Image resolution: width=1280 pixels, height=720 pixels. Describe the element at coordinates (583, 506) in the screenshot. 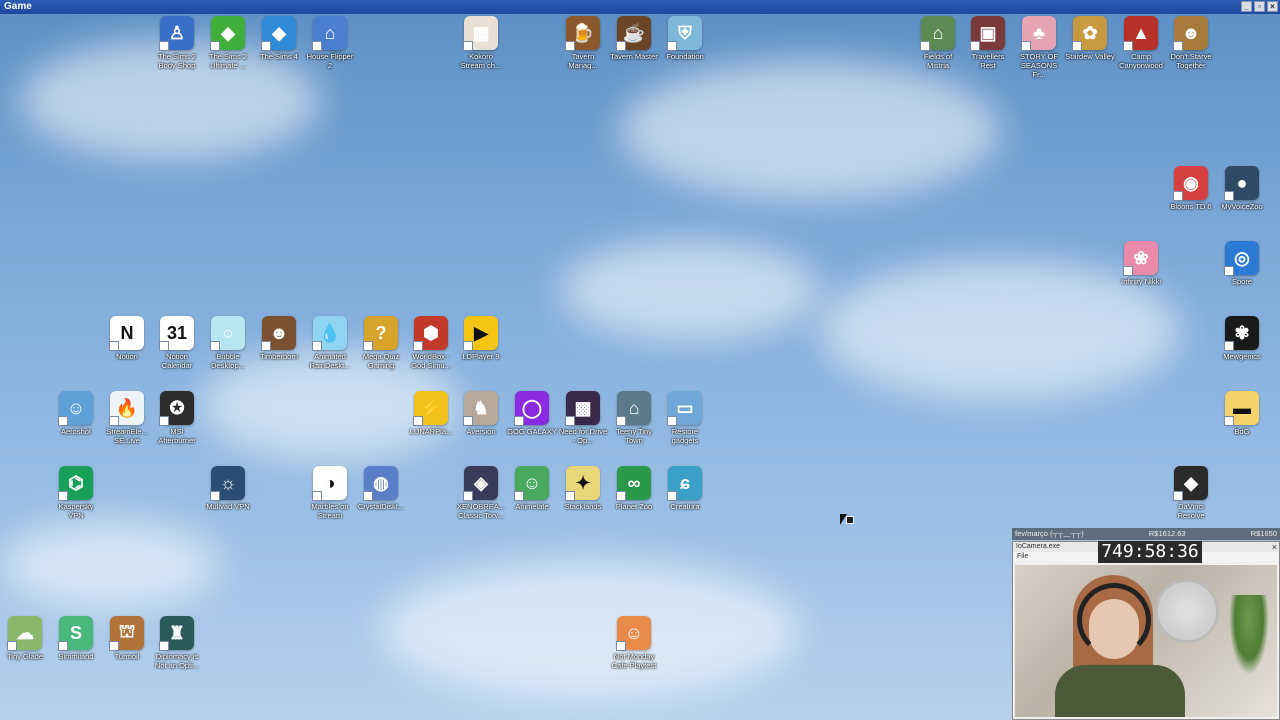

I see `desktop-shortcut-label: Stacklands` at that location.